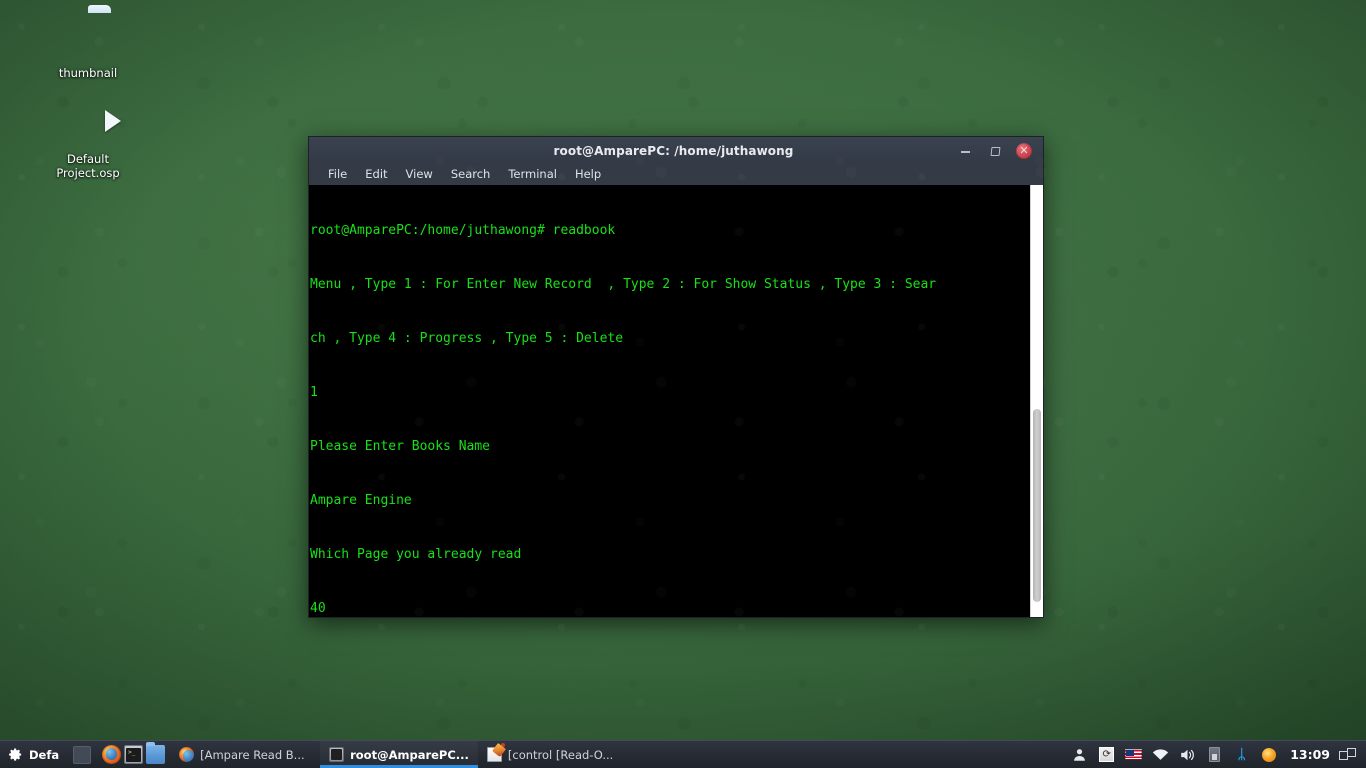 This screenshot has width=1366, height=768. What do you see at coordinates (419, 174) in the screenshot?
I see `menu-item-view: View` at bounding box center [419, 174].